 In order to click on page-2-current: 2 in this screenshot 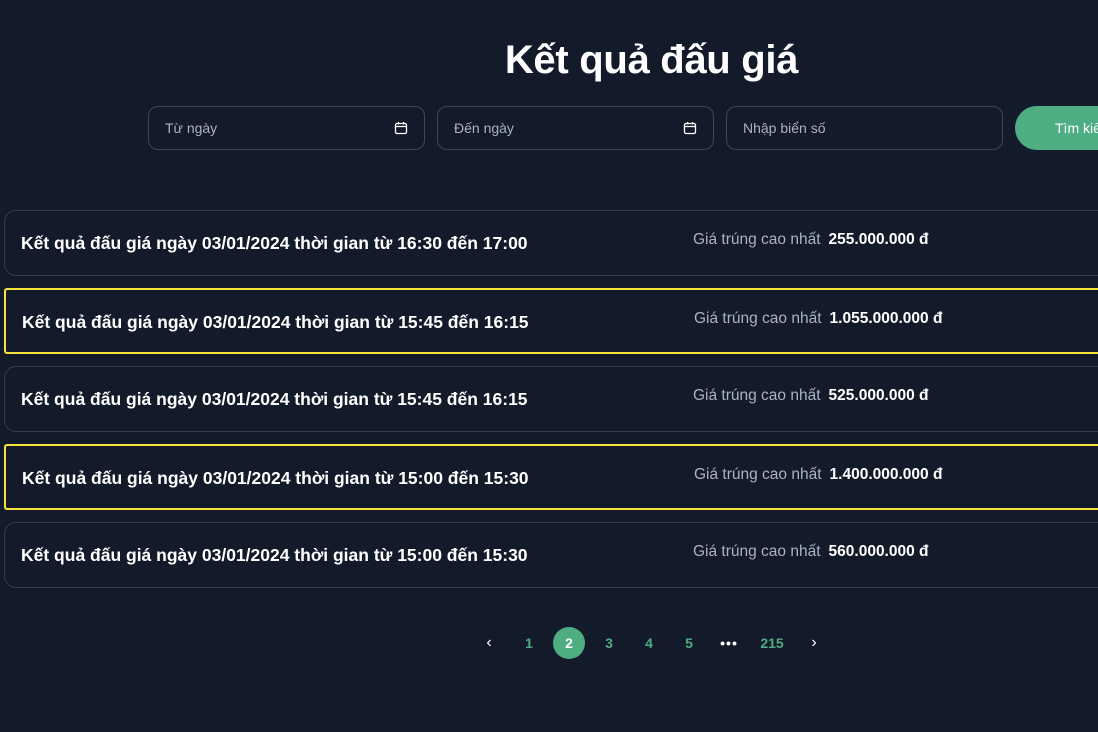, I will do `click(569, 643)`.